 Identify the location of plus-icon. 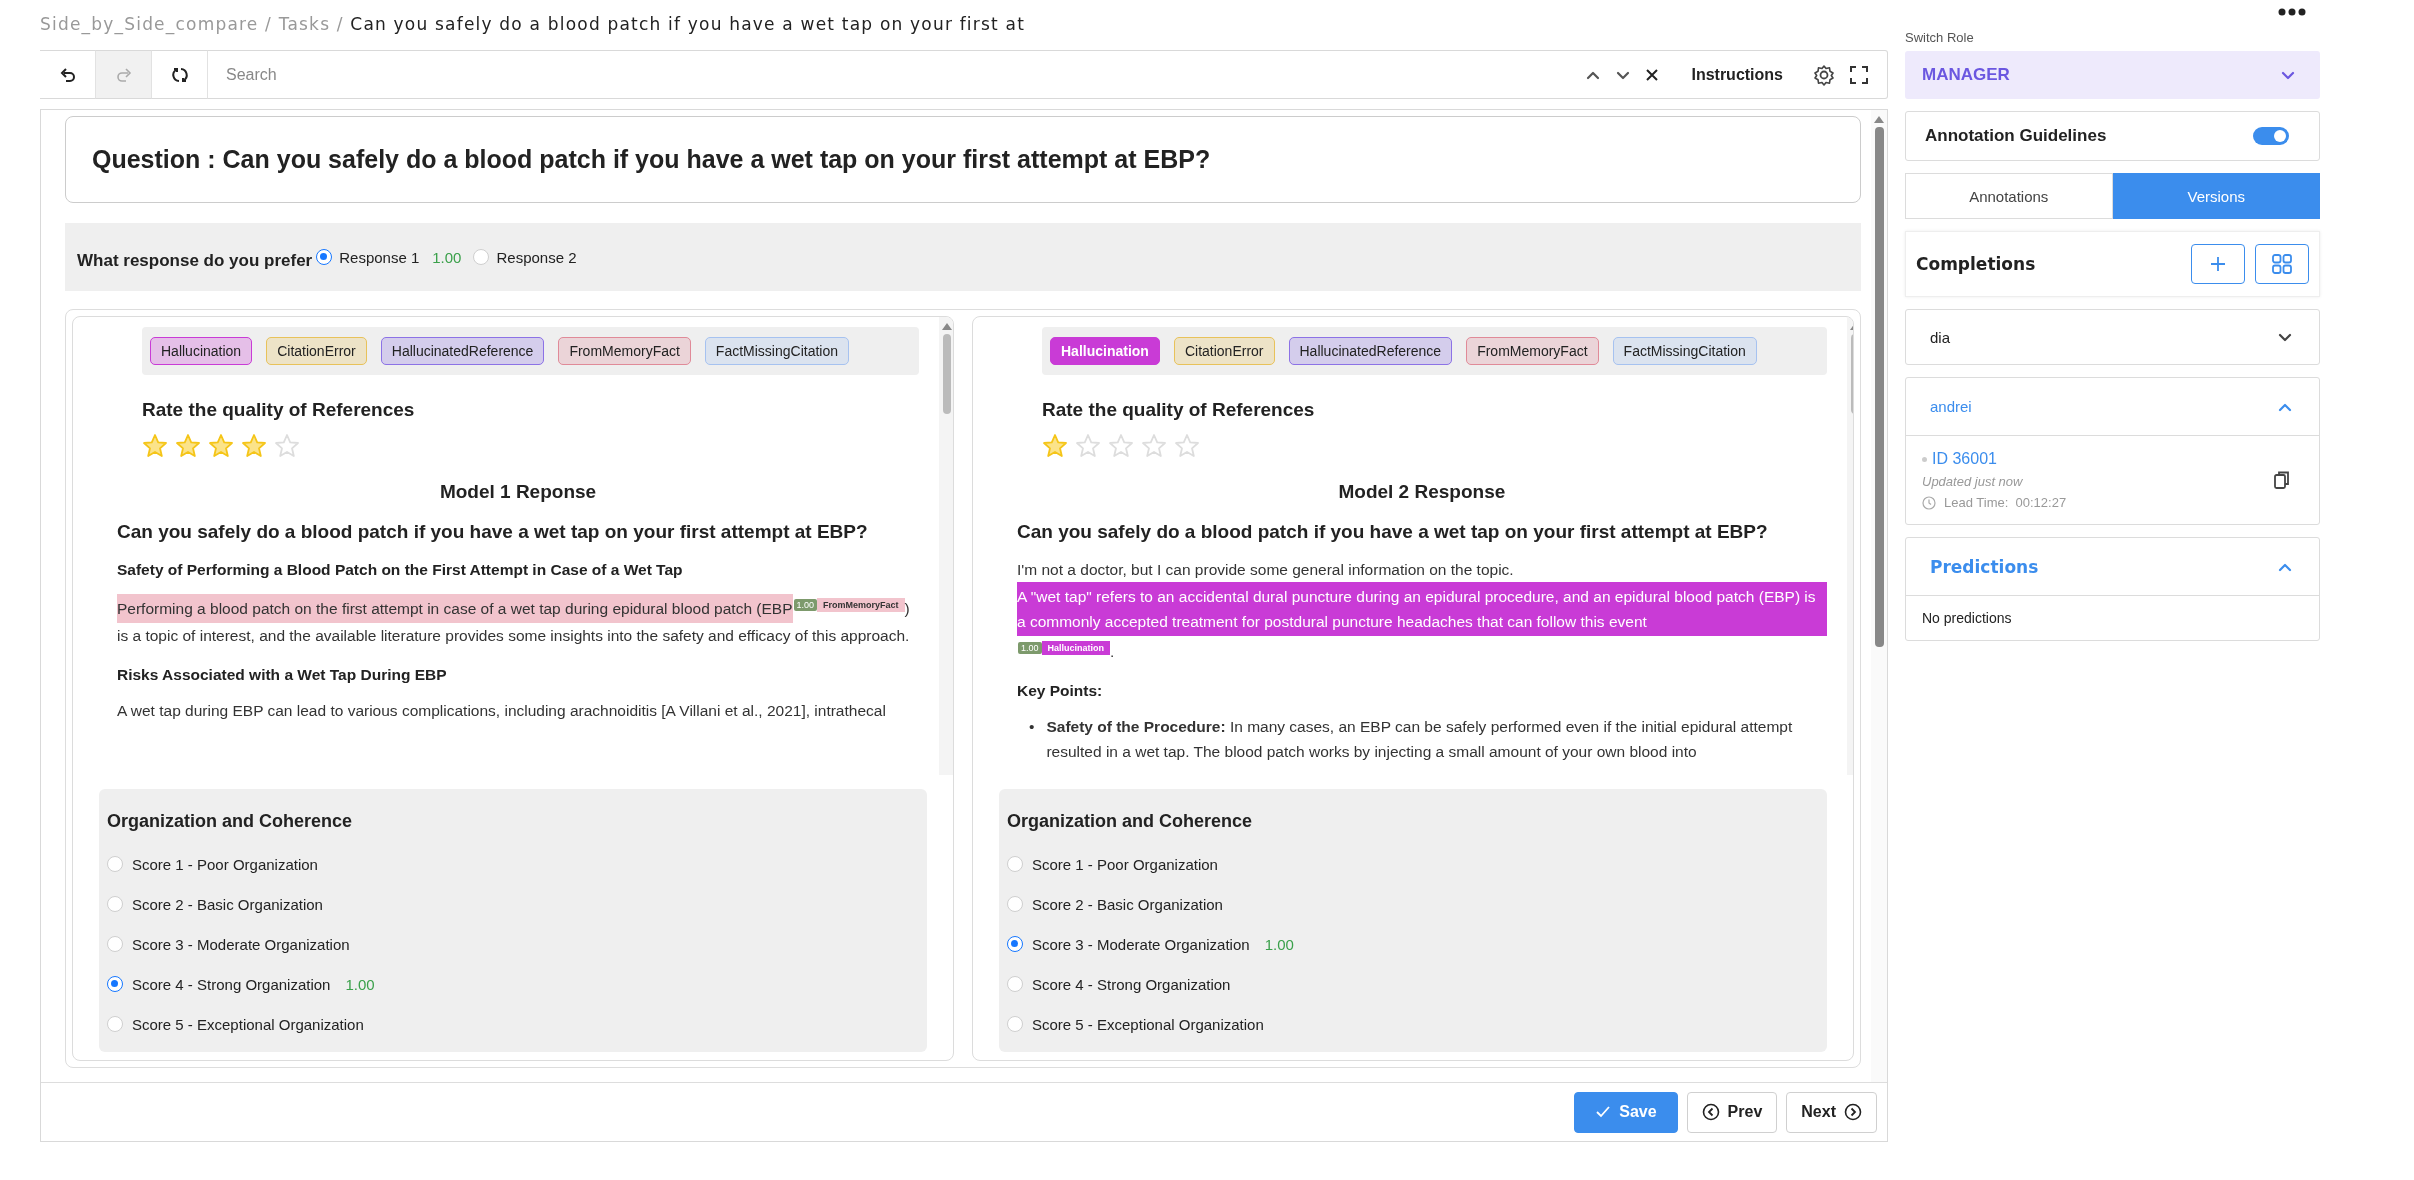
(2218, 264).